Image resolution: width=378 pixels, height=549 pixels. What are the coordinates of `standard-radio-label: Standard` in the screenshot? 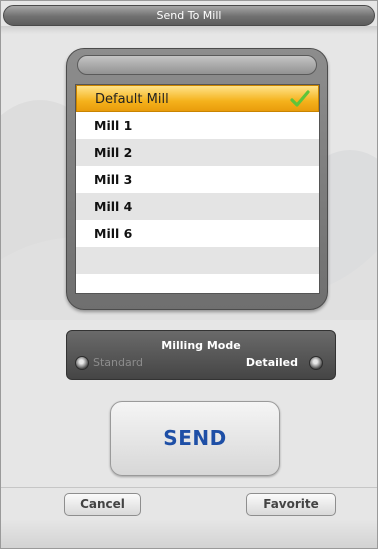 It's located at (118, 363).